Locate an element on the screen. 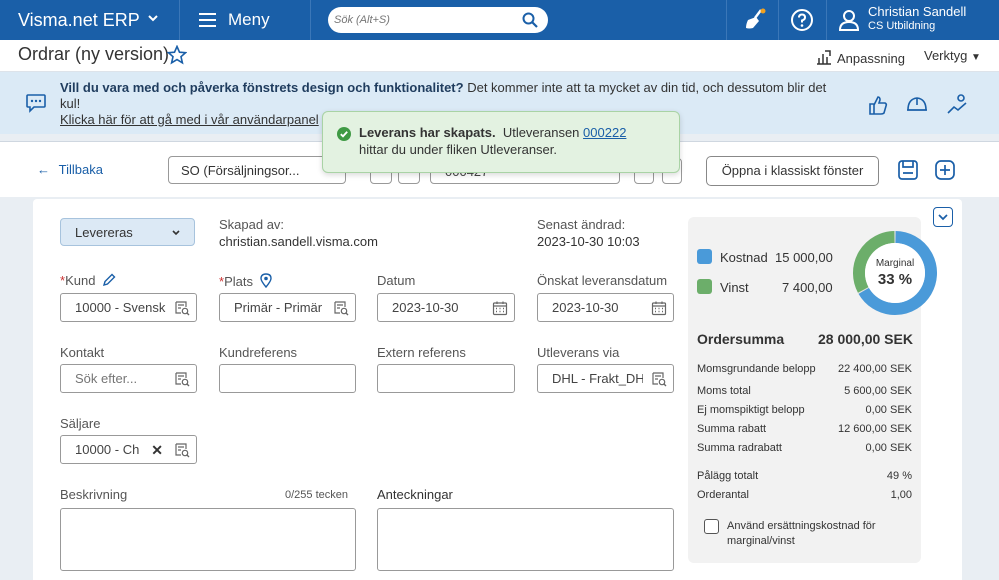 The image size is (999, 580). collapse-button is located at coordinates (943, 217).